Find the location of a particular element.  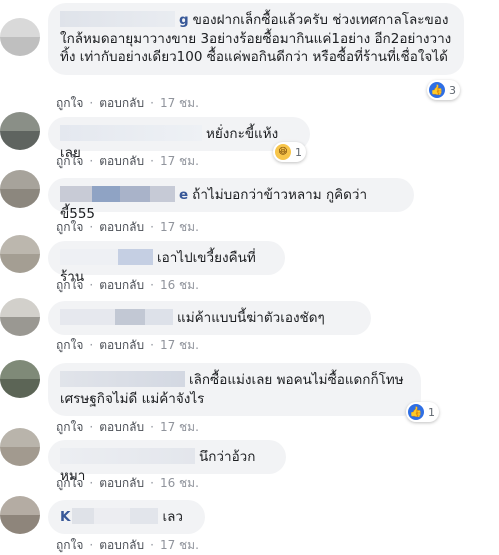

reaction-count: 👍 1 is located at coordinates (422, 412).